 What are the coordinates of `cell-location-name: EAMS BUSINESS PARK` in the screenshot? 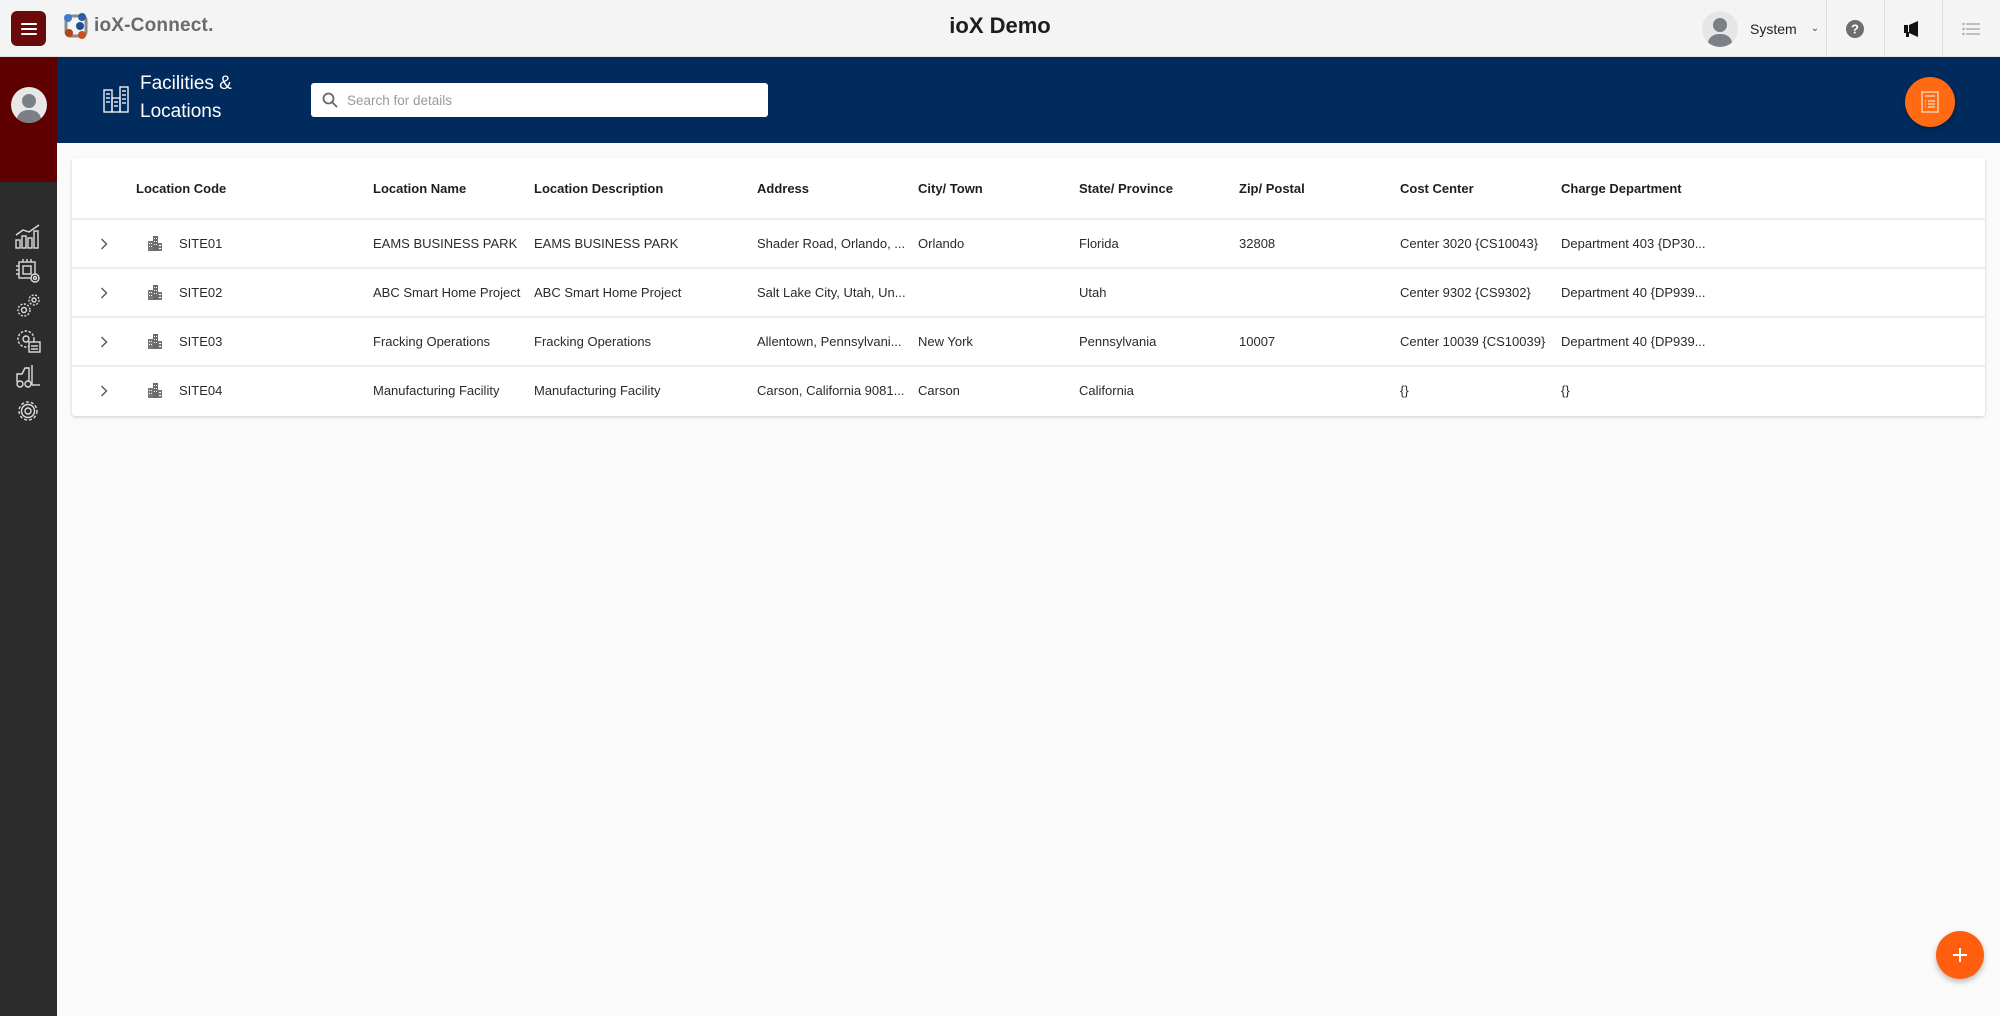 It's located at (445, 243).